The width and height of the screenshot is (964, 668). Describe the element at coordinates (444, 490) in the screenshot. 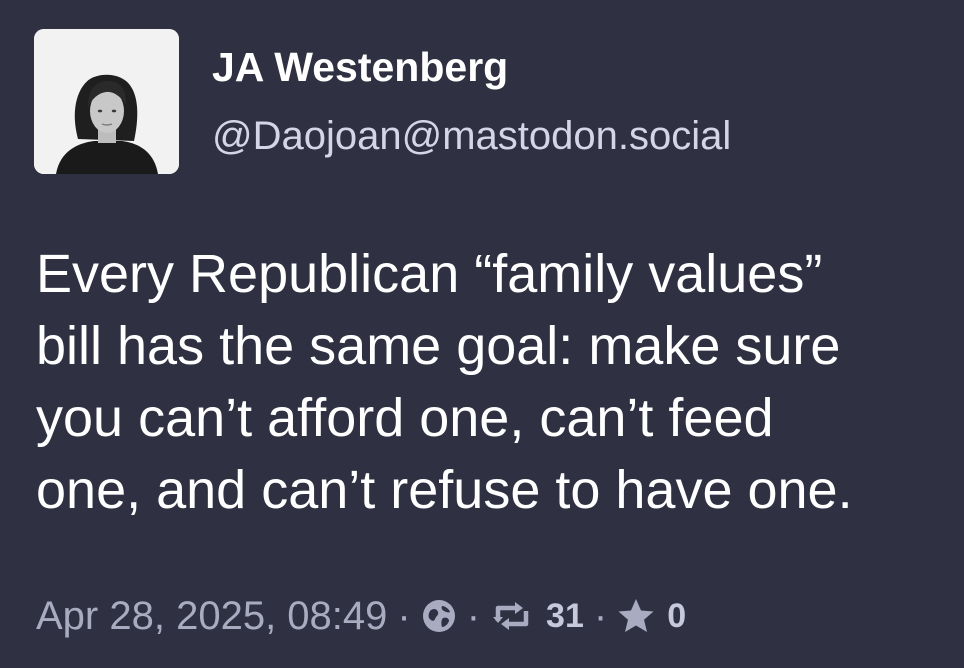

I see `post-content-line: one, and can’t refuse to have one.` at that location.